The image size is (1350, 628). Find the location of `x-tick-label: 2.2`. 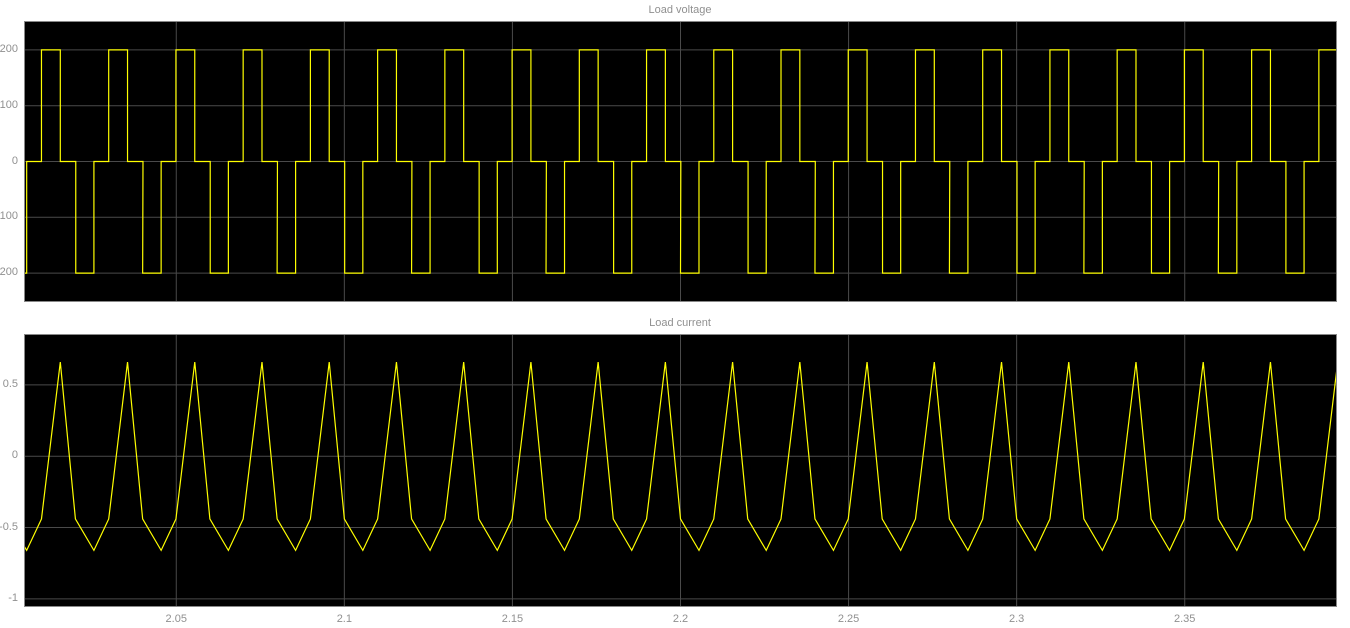

x-tick-label: 2.2 is located at coordinates (680, 619).